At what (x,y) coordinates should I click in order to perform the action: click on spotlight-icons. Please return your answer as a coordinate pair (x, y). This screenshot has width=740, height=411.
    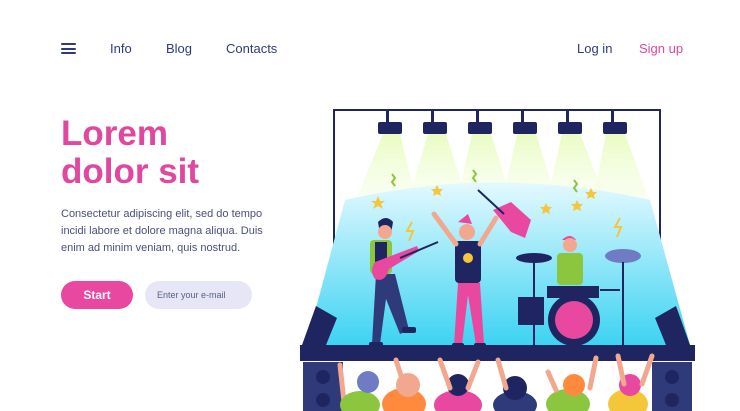
    Looking at the image, I should click on (502, 122).